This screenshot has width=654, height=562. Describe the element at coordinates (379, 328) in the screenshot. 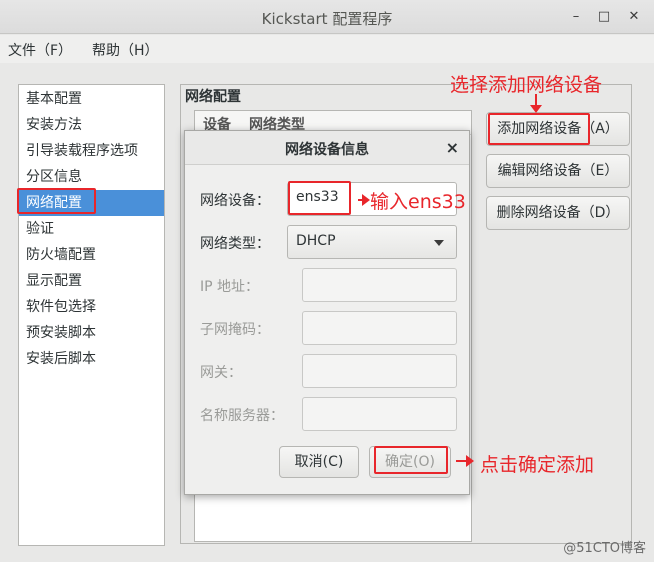

I see `mask-input` at that location.